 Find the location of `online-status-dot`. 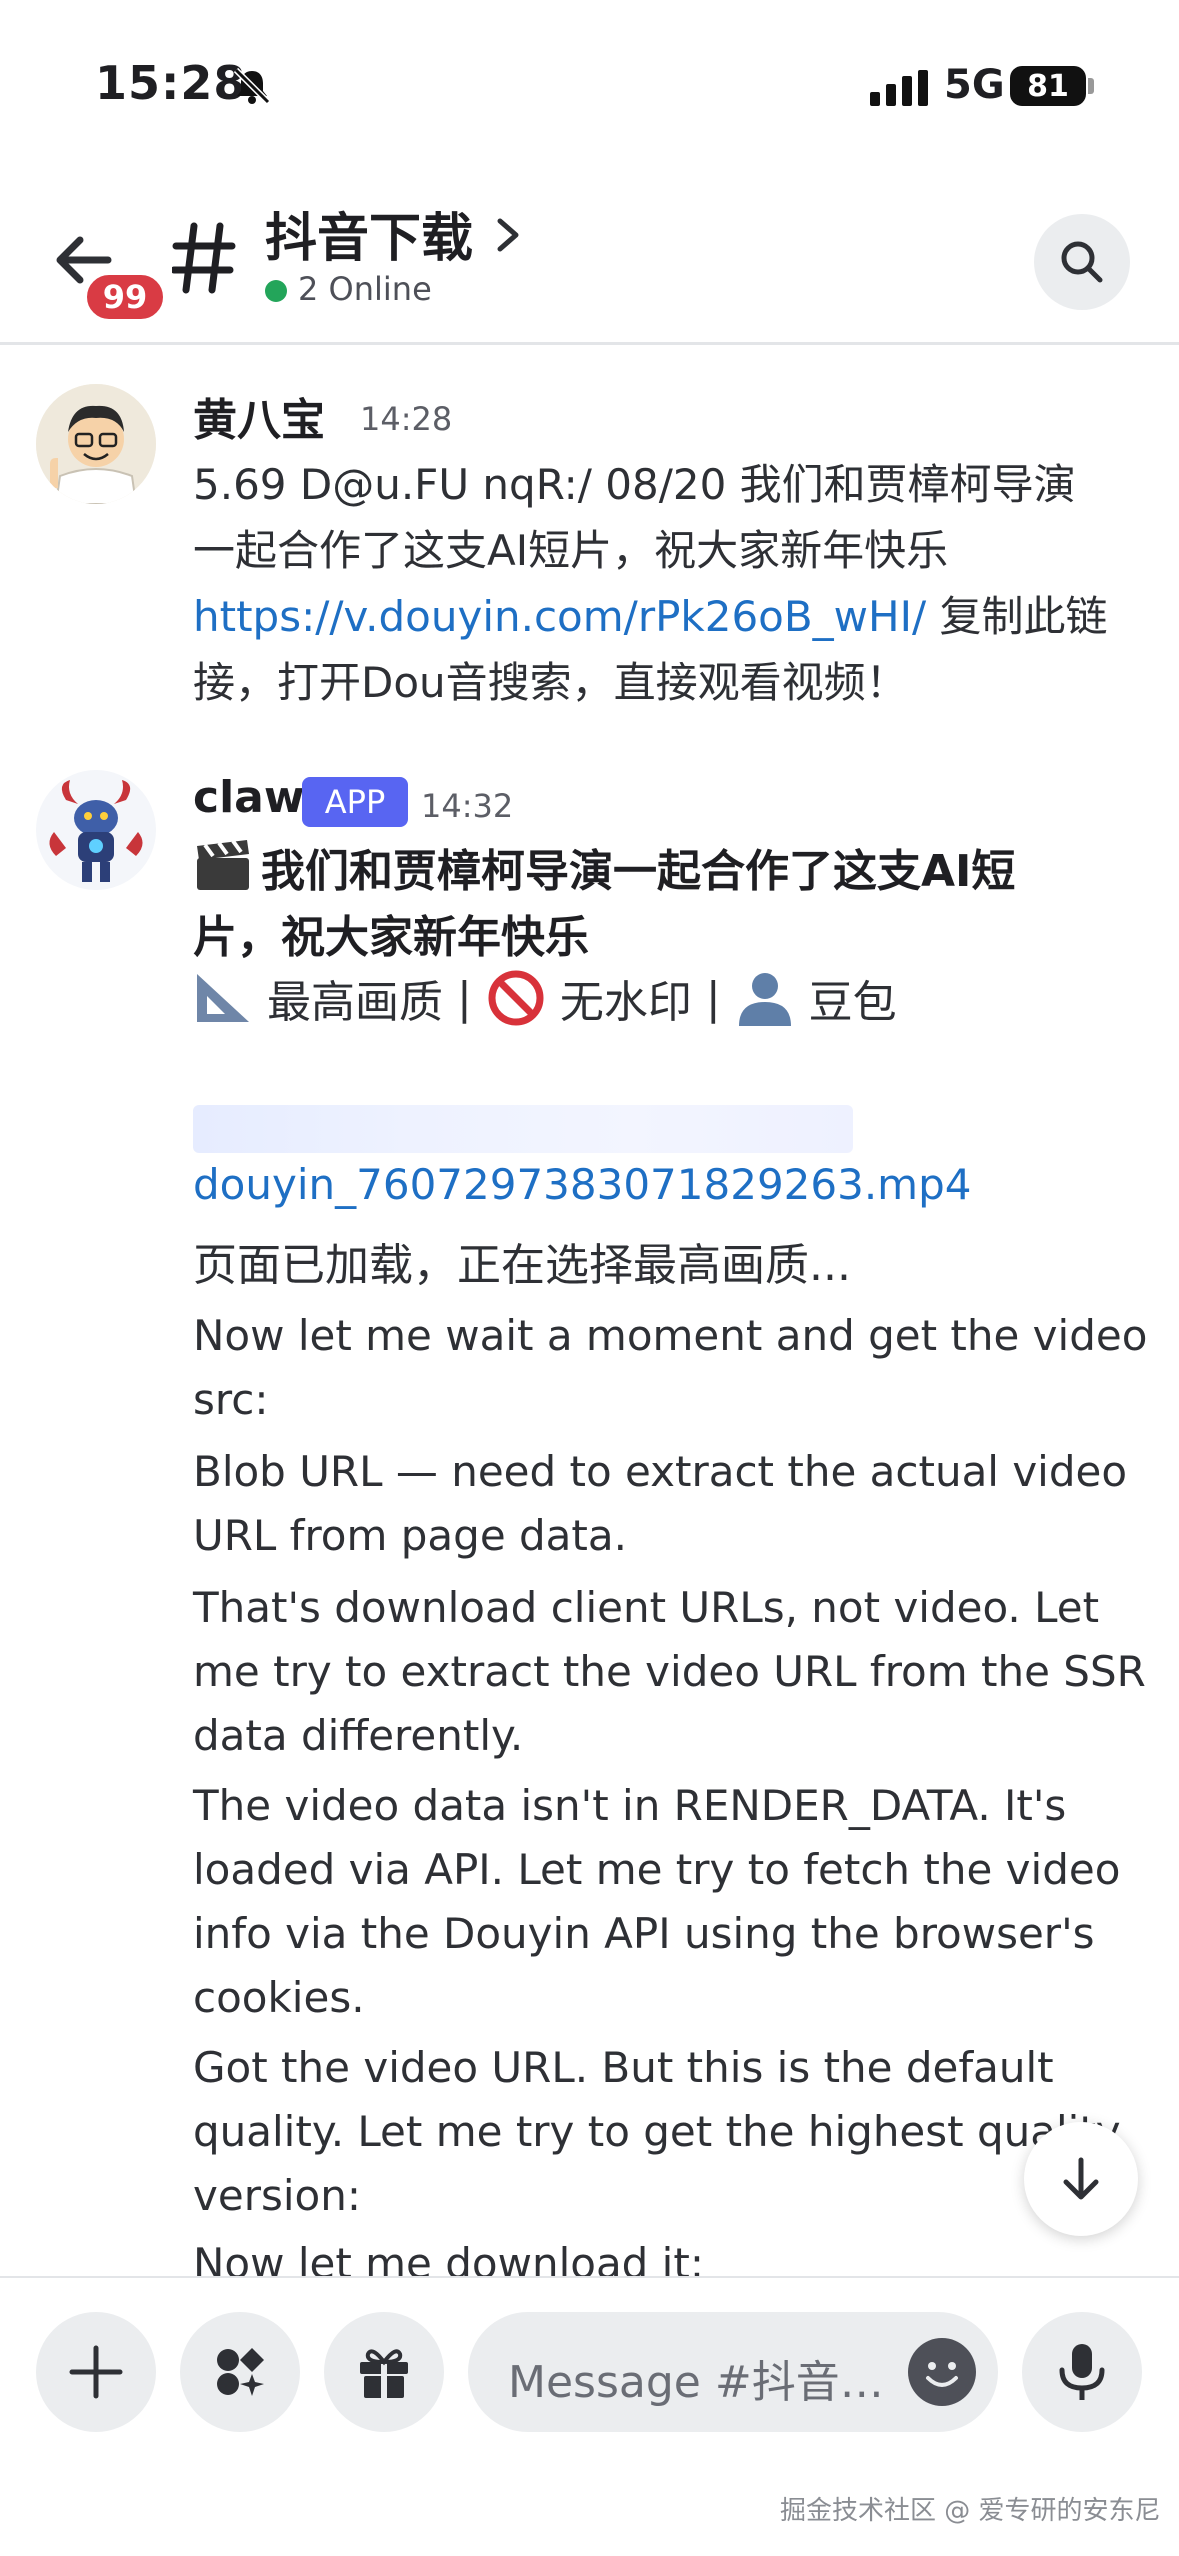

online-status-dot is located at coordinates (276, 291).